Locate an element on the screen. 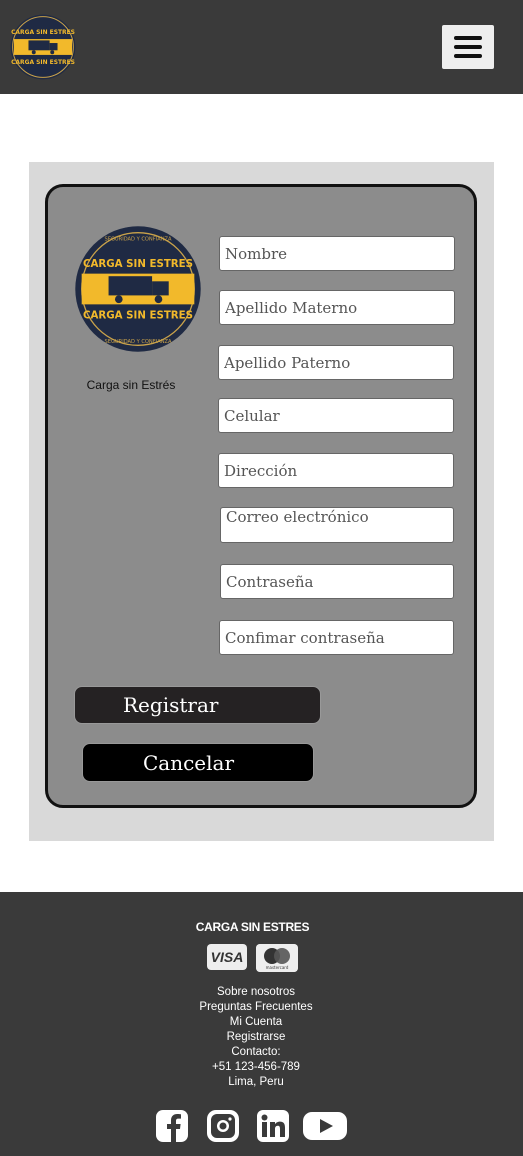  contact-phone: +51 123-456-789 is located at coordinates (256, 1067).